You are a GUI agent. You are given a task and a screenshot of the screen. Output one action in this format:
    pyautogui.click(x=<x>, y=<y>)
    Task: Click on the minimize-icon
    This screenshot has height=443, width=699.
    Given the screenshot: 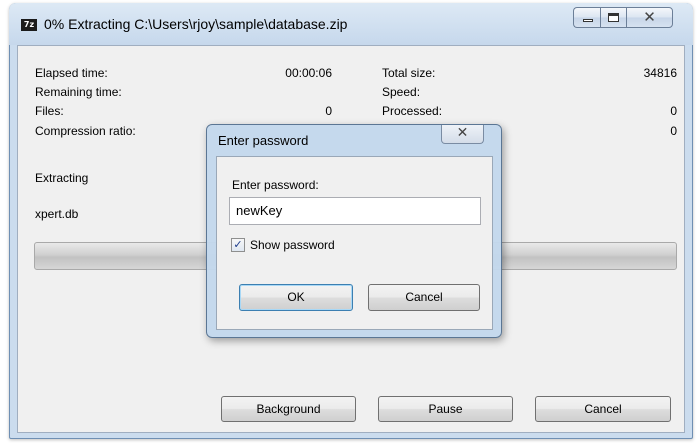 What is the action you would take?
    pyautogui.click(x=588, y=20)
    